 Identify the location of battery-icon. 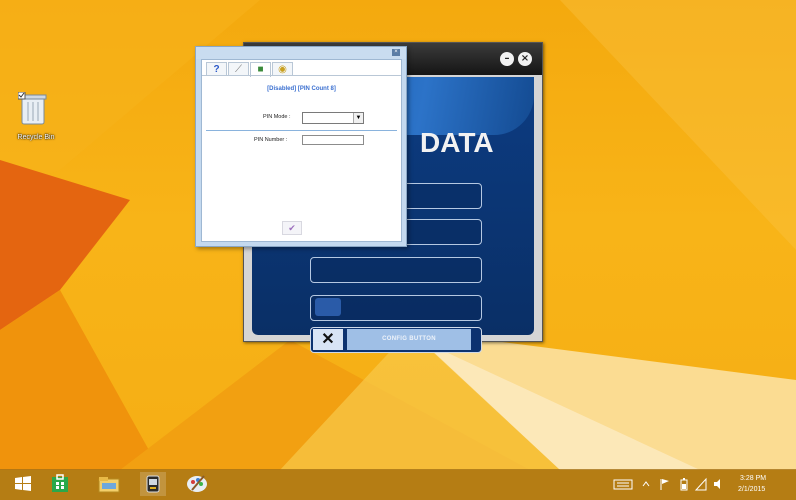
(684, 484).